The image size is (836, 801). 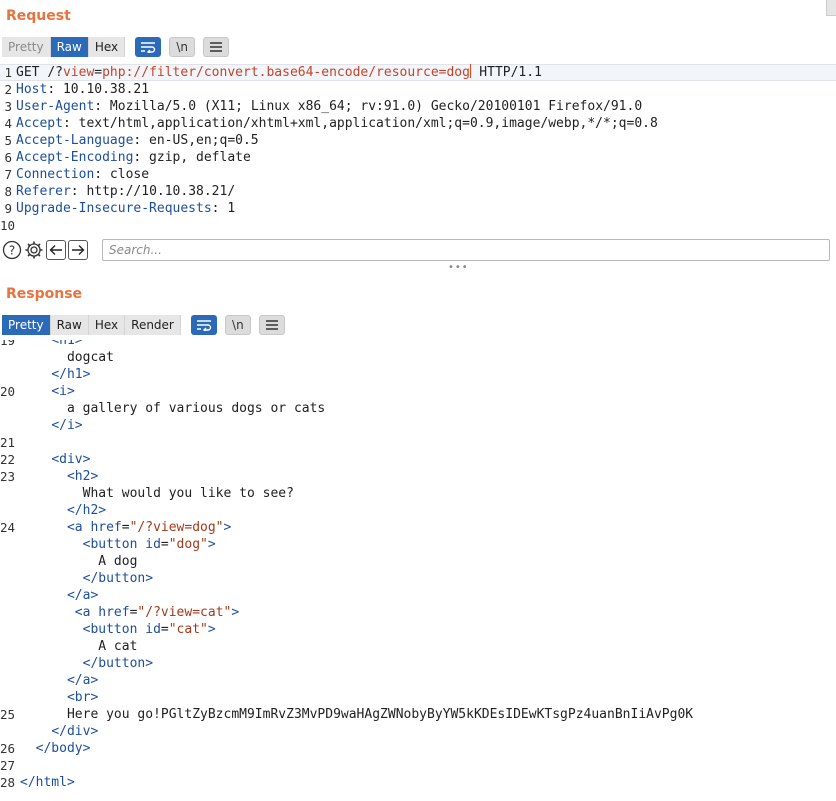 What do you see at coordinates (8, 765) in the screenshot?
I see `line-number: 27` at bounding box center [8, 765].